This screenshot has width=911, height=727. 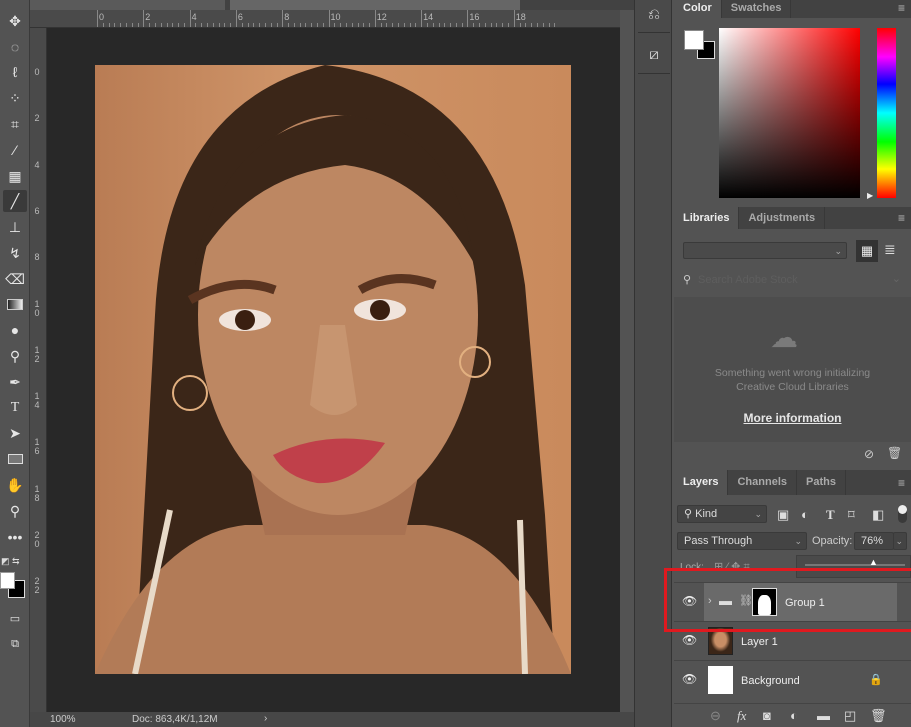 What do you see at coordinates (782, 218) in the screenshot?
I see `tab-adjustments: Adjustments` at bounding box center [782, 218].